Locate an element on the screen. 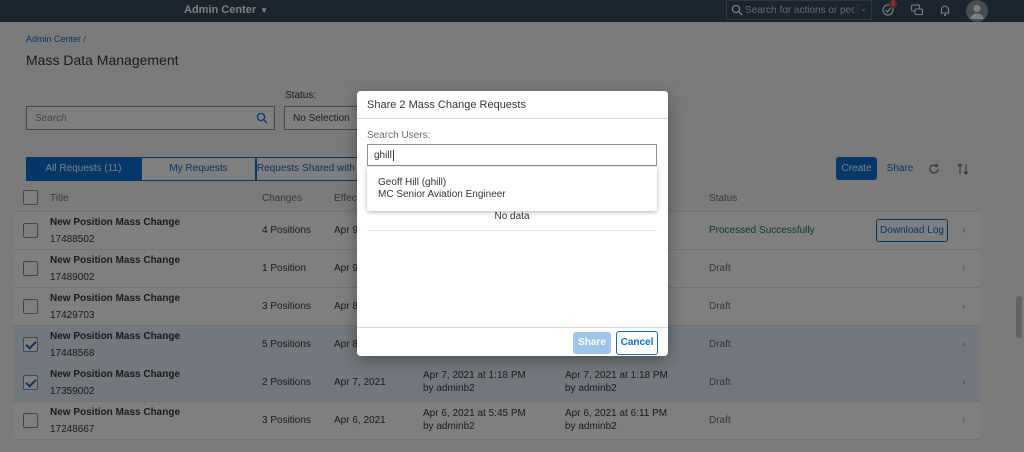 This screenshot has width=1024, height=452. dialog-header: Share 2 Mass Change Requests is located at coordinates (512, 105).